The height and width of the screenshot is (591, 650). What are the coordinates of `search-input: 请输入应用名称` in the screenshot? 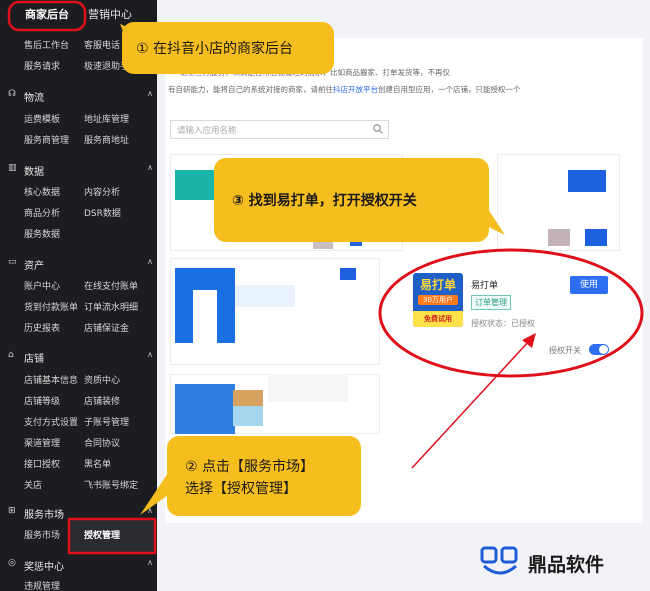 It's located at (279, 129).